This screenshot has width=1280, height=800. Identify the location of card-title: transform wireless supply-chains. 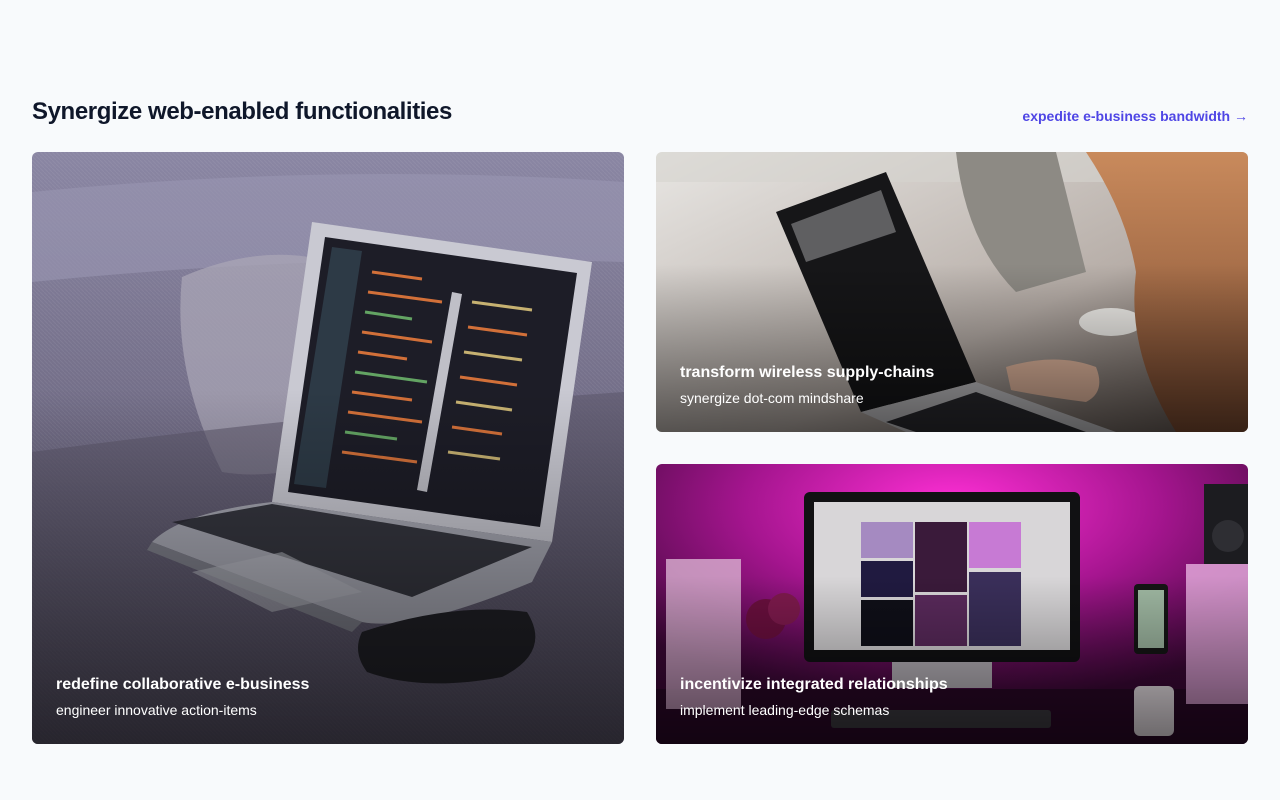
(807, 372).